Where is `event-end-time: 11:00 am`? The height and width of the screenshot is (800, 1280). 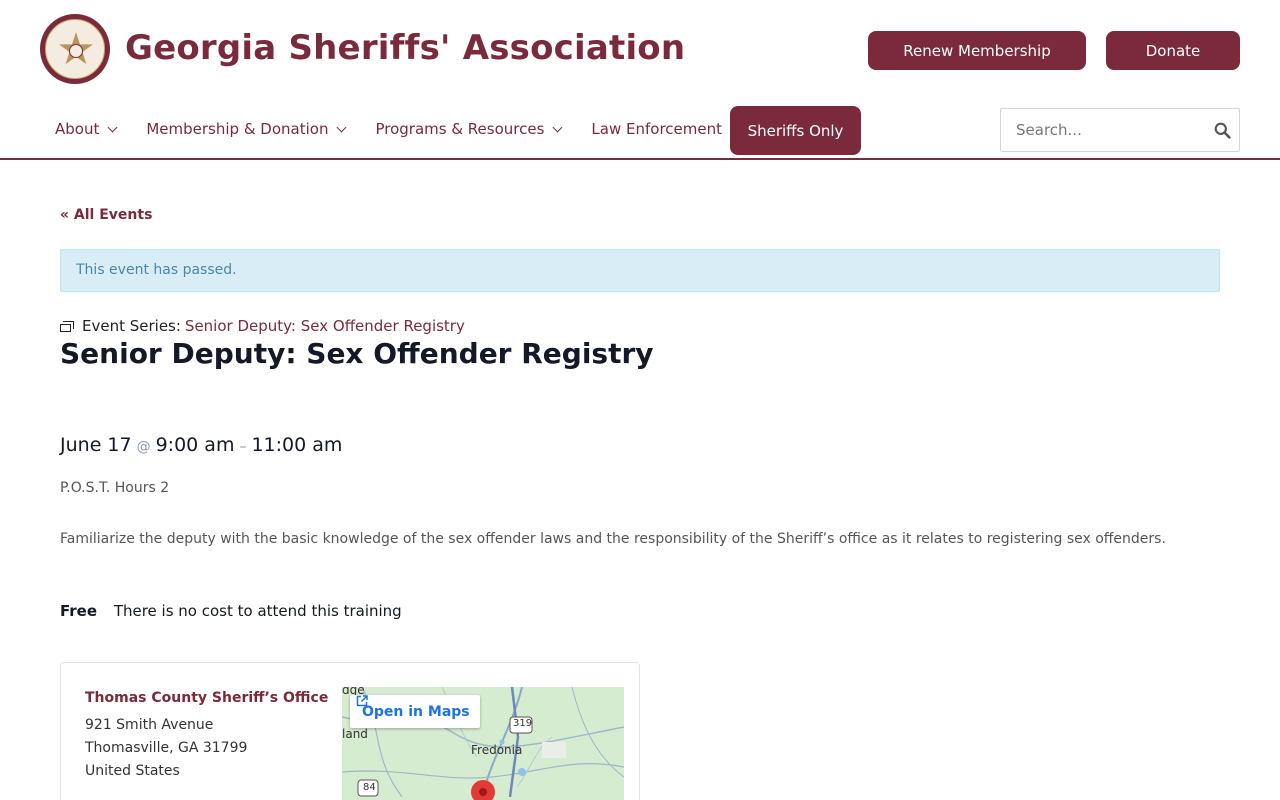 event-end-time: 11:00 am is located at coordinates (297, 445).